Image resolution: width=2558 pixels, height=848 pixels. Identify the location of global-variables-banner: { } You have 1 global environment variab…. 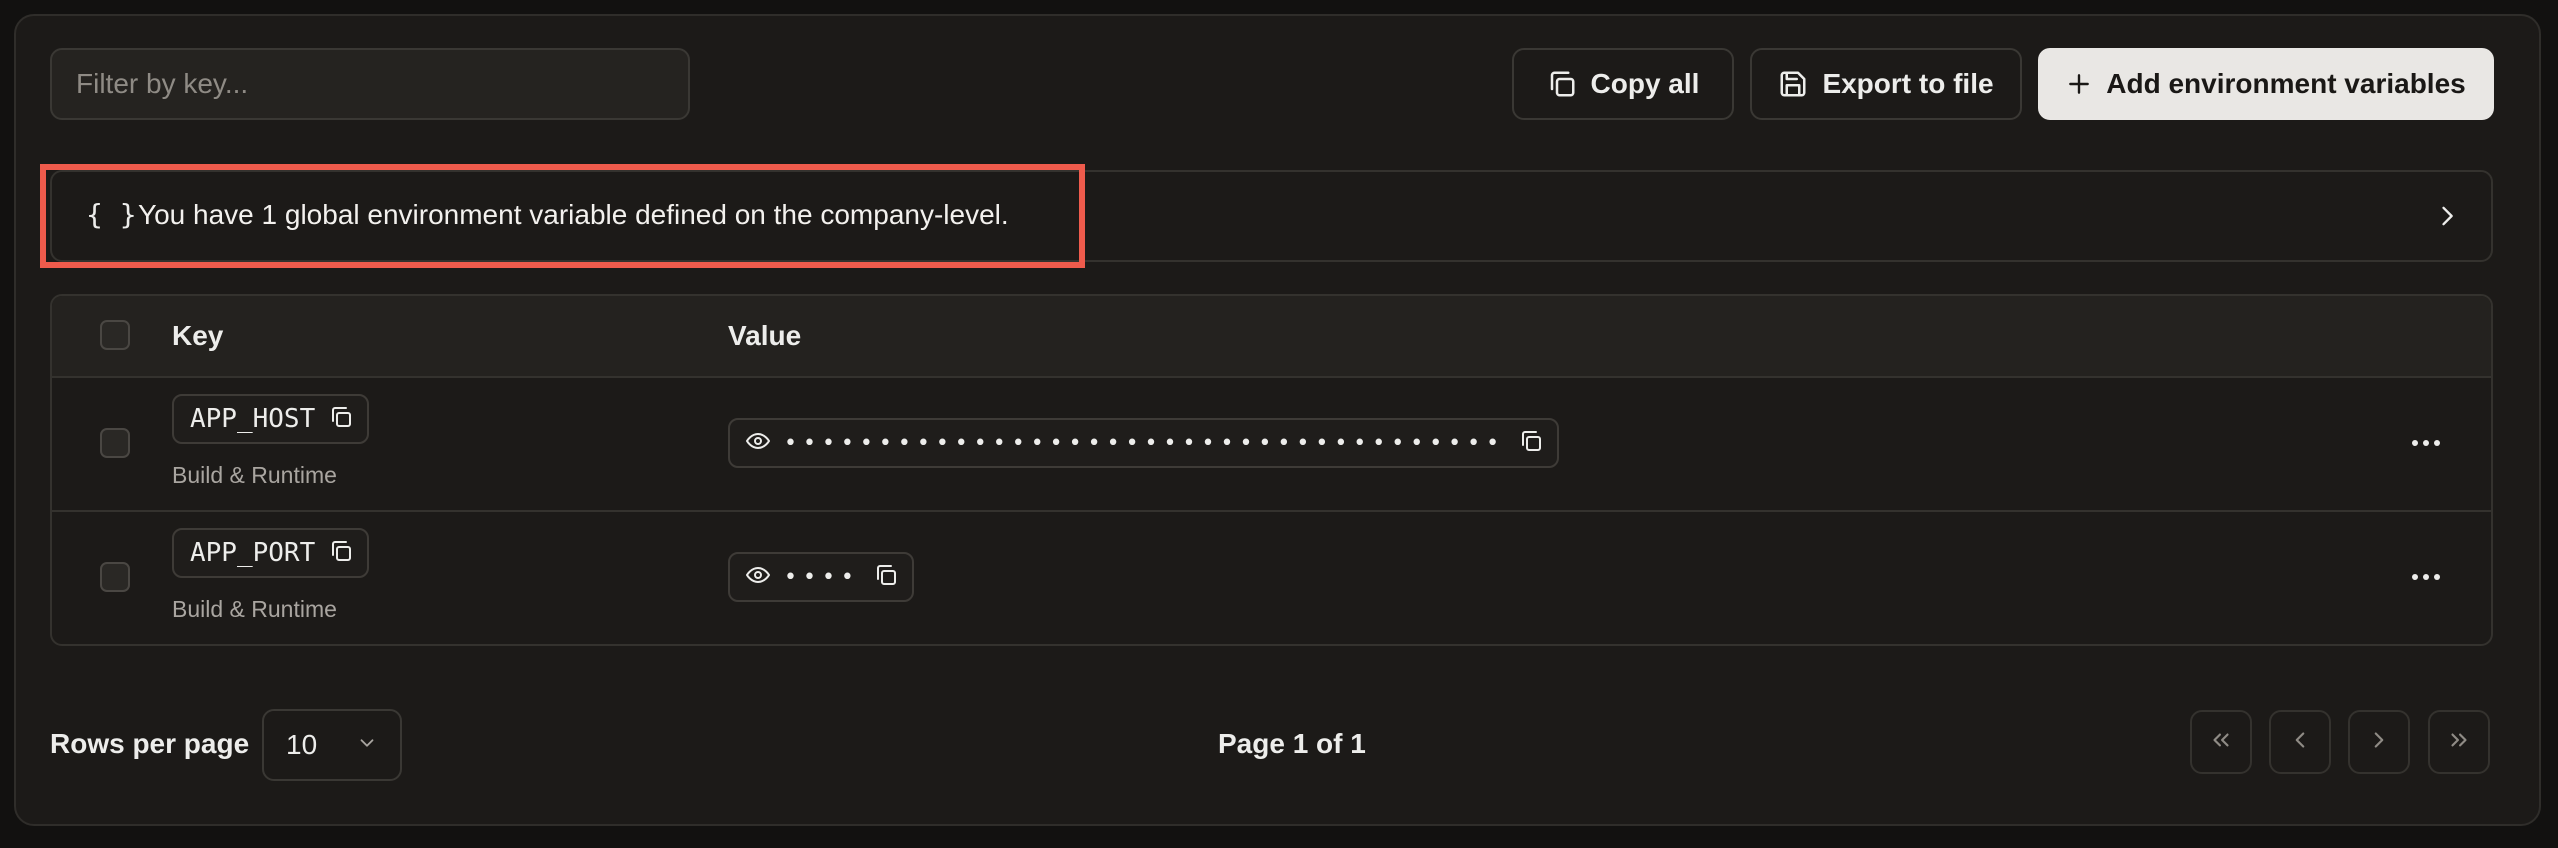
(1271, 216).